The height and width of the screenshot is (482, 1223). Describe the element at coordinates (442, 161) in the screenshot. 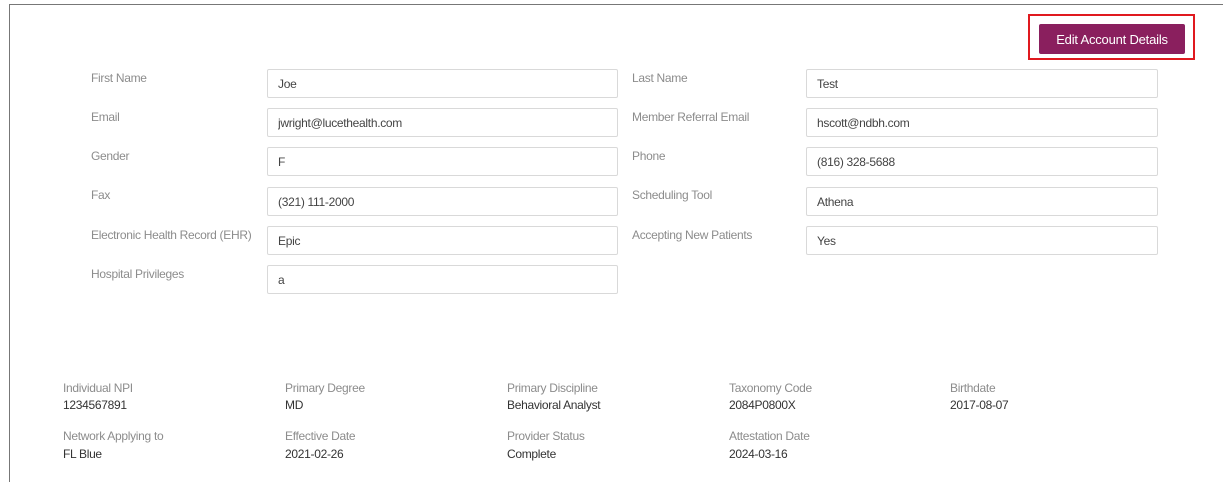

I see `gender-field` at that location.